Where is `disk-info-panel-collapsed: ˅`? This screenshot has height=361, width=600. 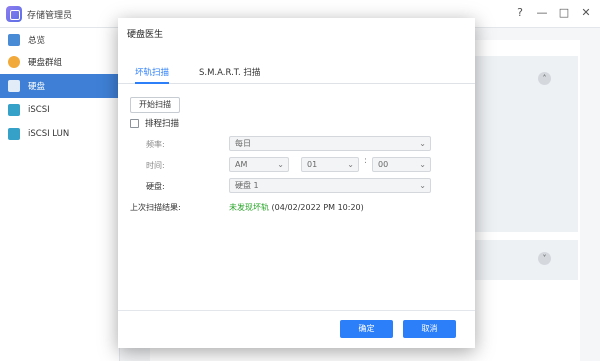 disk-info-panel-collapsed: ˅ is located at coordinates (524, 260).